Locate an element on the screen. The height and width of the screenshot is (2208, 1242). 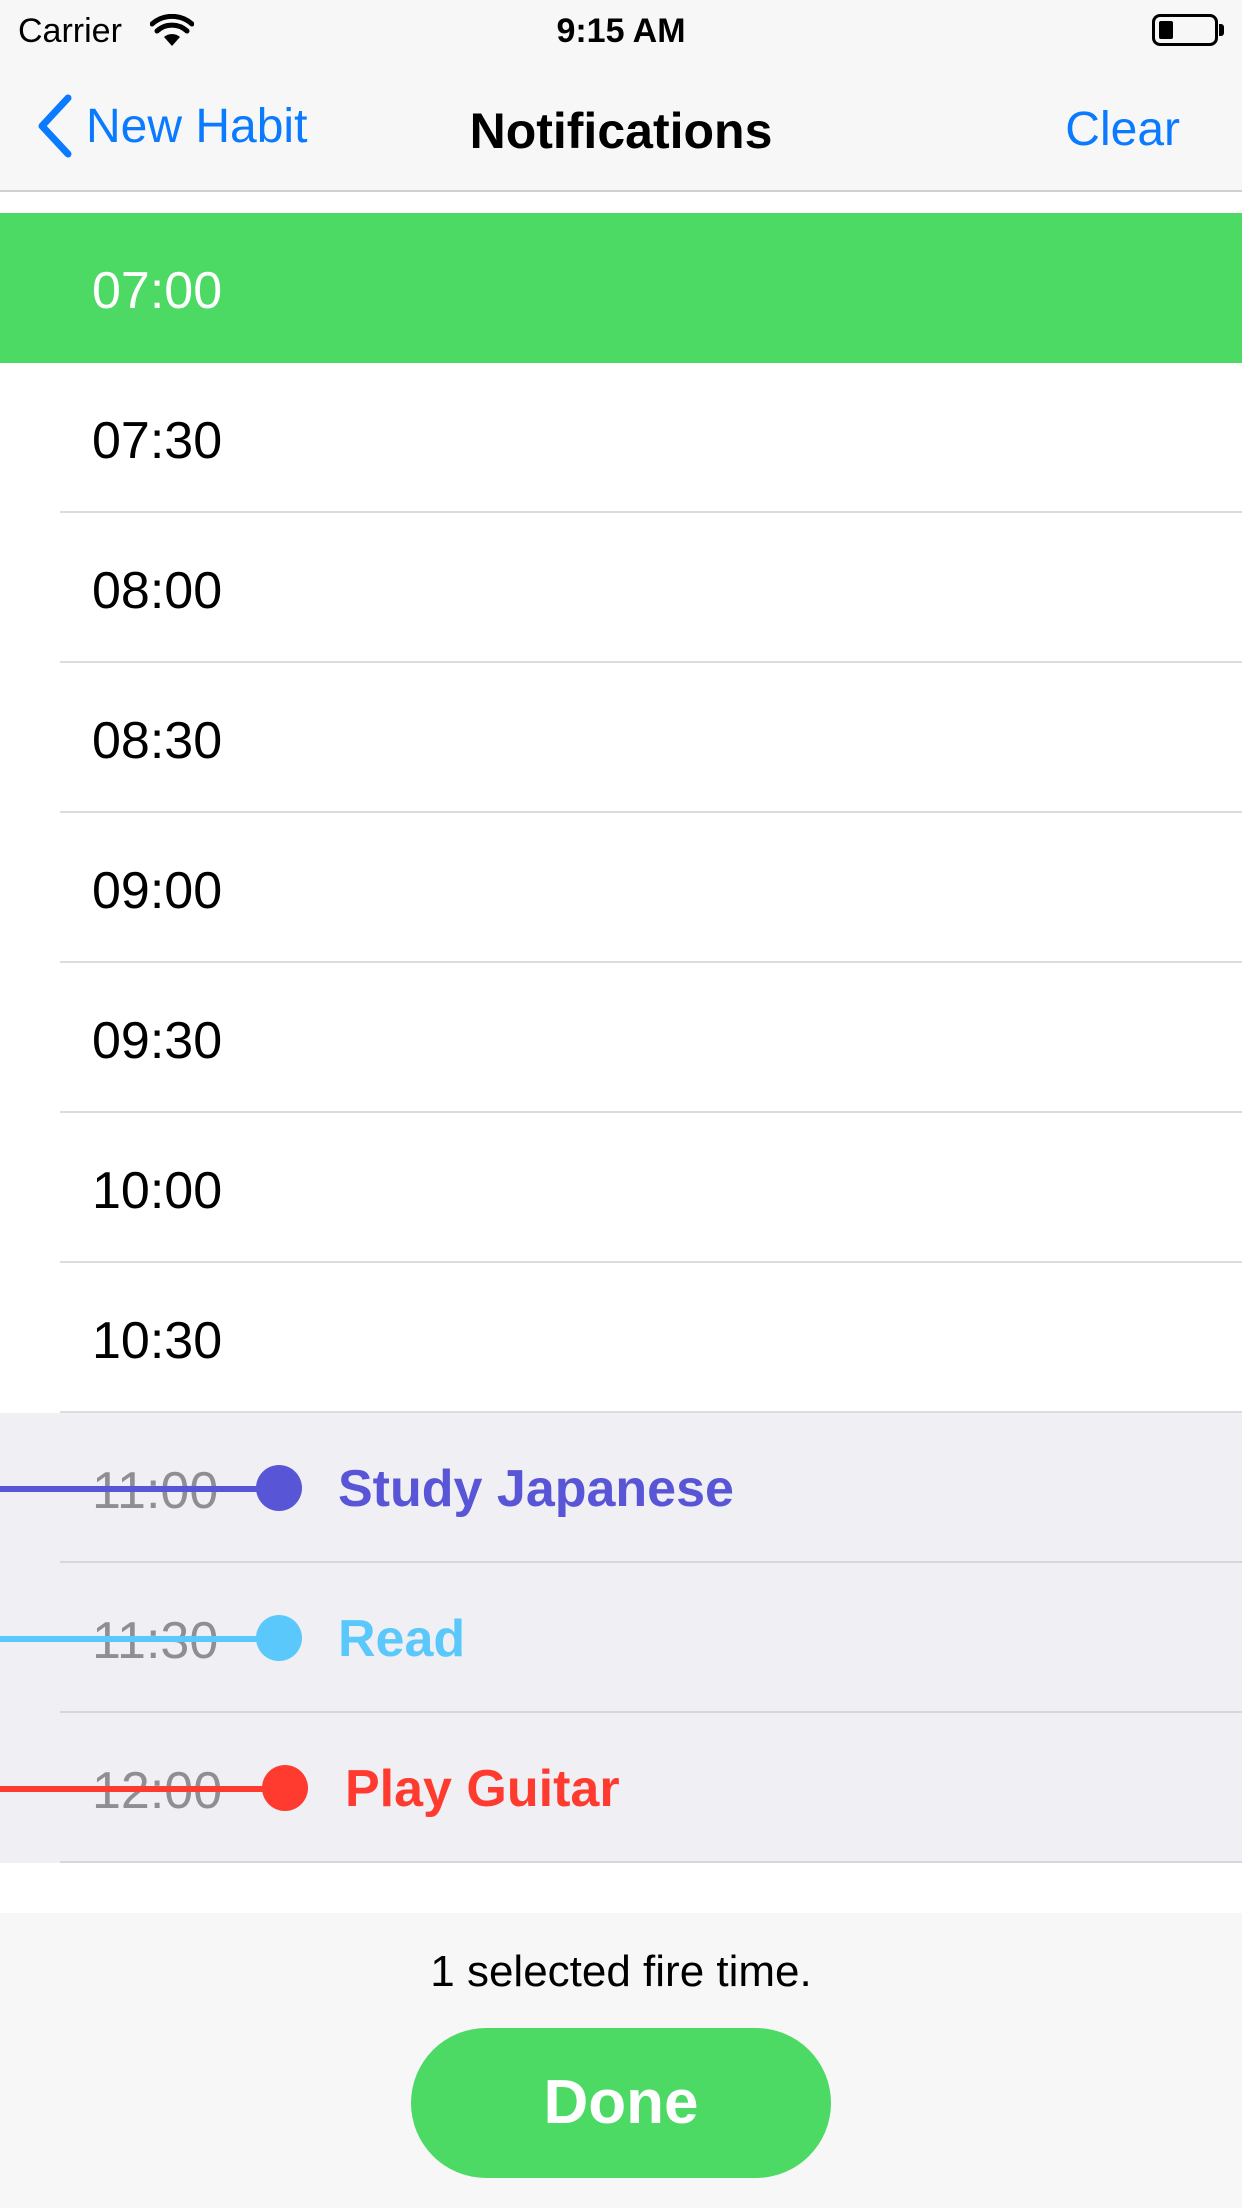
navigation-bar: New Habit Notifications Clear is located at coordinates (621, 126).